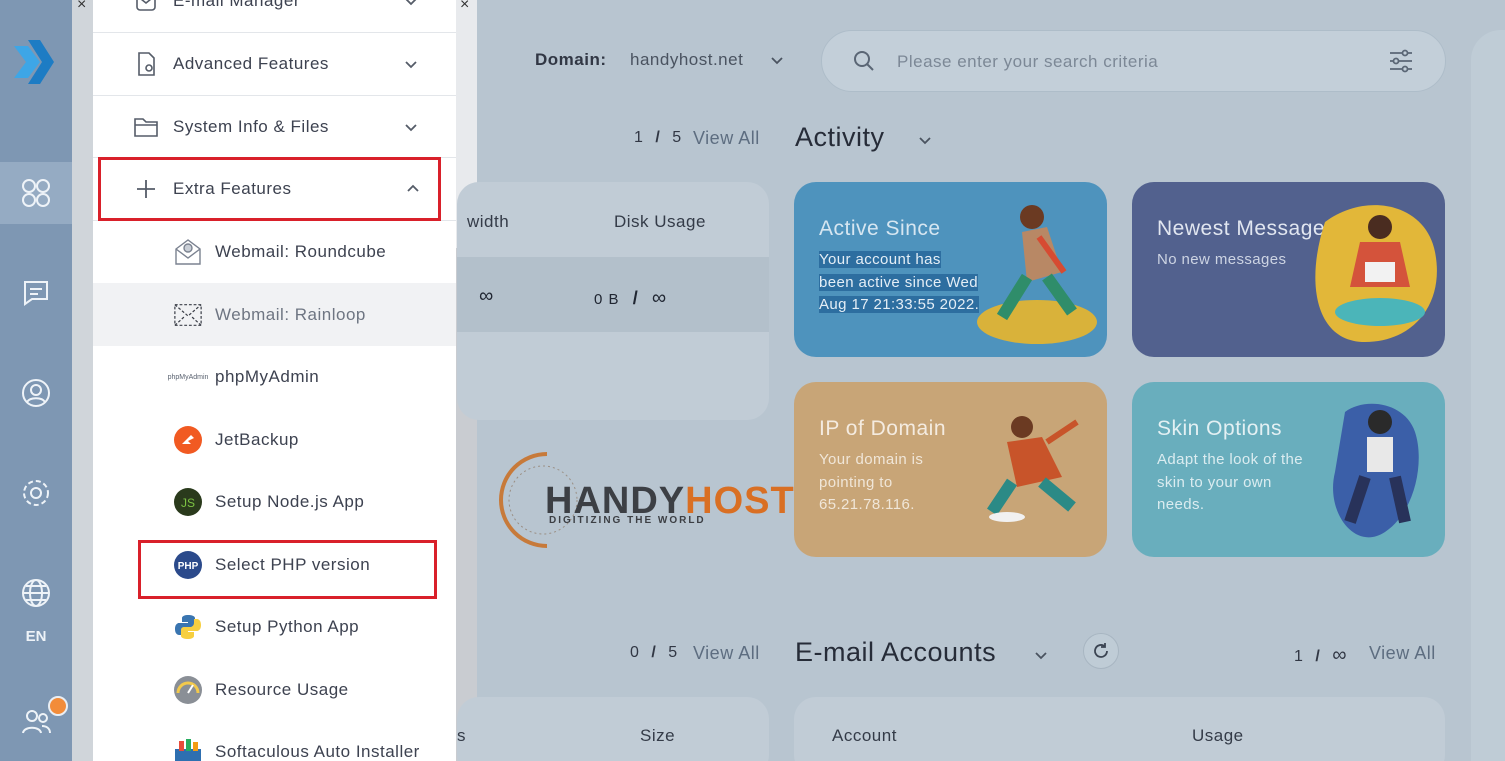 This screenshot has width=1505, height=761. What do you see at coordinates (895, 652) in the screenshot?
I see `email-accounts-title: E-mail Accounts` at bounding box center [895, 652].